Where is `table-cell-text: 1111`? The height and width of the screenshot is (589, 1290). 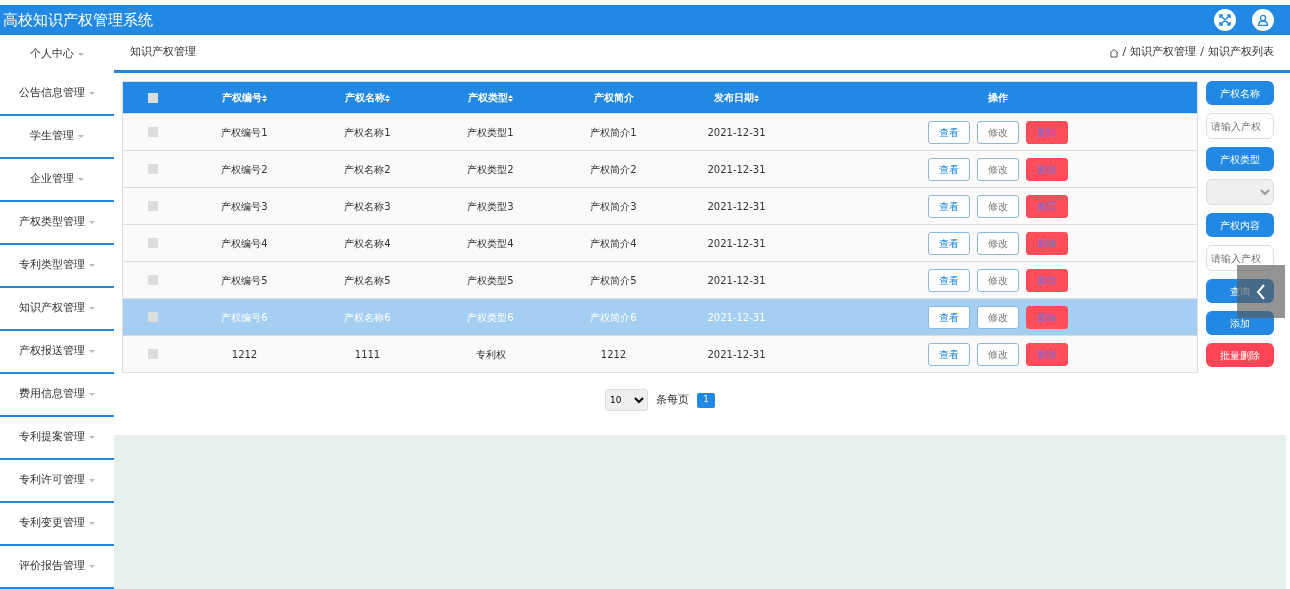
table-cell-text: 1111 is located at coordinates (367, 354).